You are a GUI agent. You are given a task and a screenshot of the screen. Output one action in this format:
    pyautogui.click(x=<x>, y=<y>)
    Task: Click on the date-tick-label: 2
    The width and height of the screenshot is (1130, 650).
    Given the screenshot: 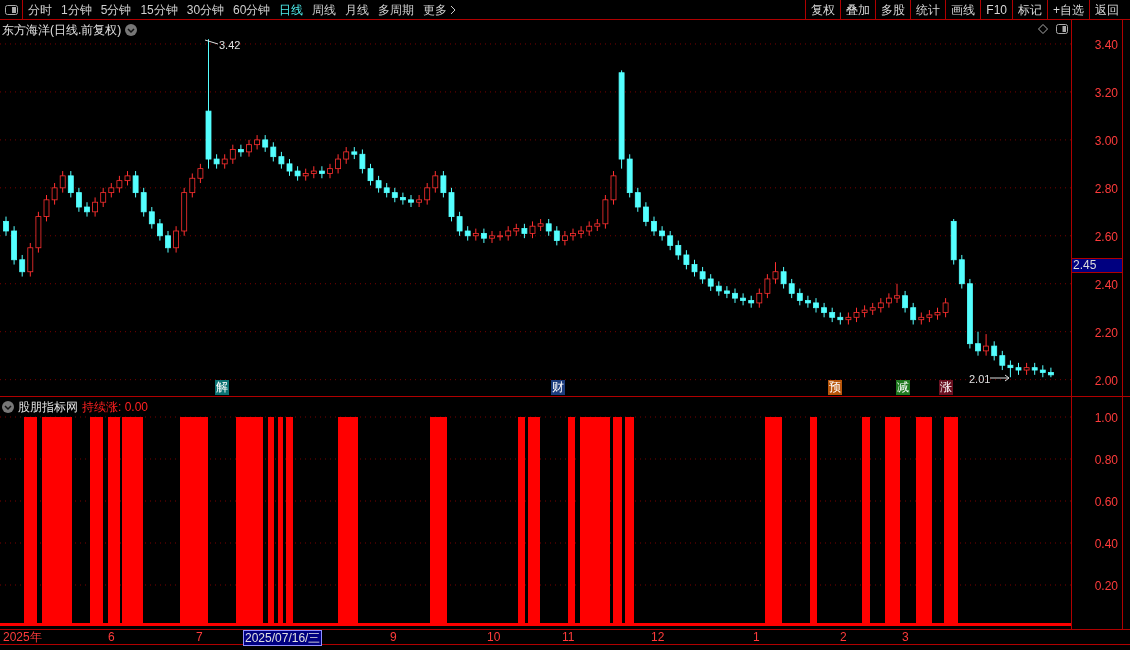 What is the action you would take?
    pyautogui.click(x=843, y=637)
    